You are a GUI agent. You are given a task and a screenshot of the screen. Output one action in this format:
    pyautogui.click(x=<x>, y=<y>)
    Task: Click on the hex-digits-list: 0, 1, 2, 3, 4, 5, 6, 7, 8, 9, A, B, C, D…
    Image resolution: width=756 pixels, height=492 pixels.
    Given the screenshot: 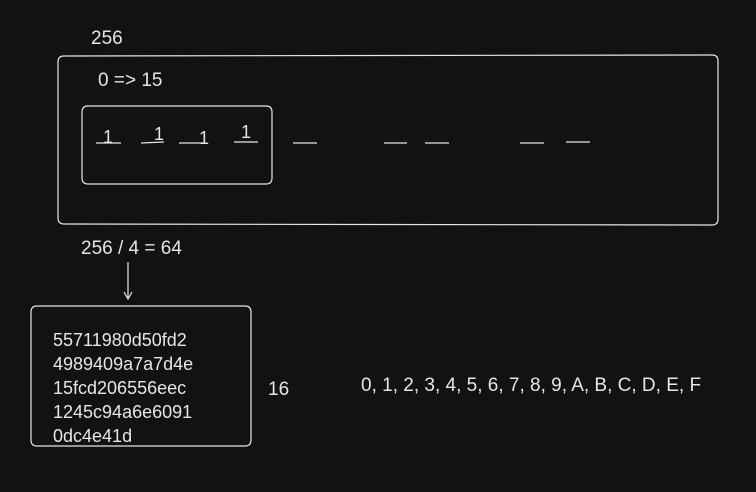 What is the action you would take?
    pyautogui.click(x=531, y=385)
    